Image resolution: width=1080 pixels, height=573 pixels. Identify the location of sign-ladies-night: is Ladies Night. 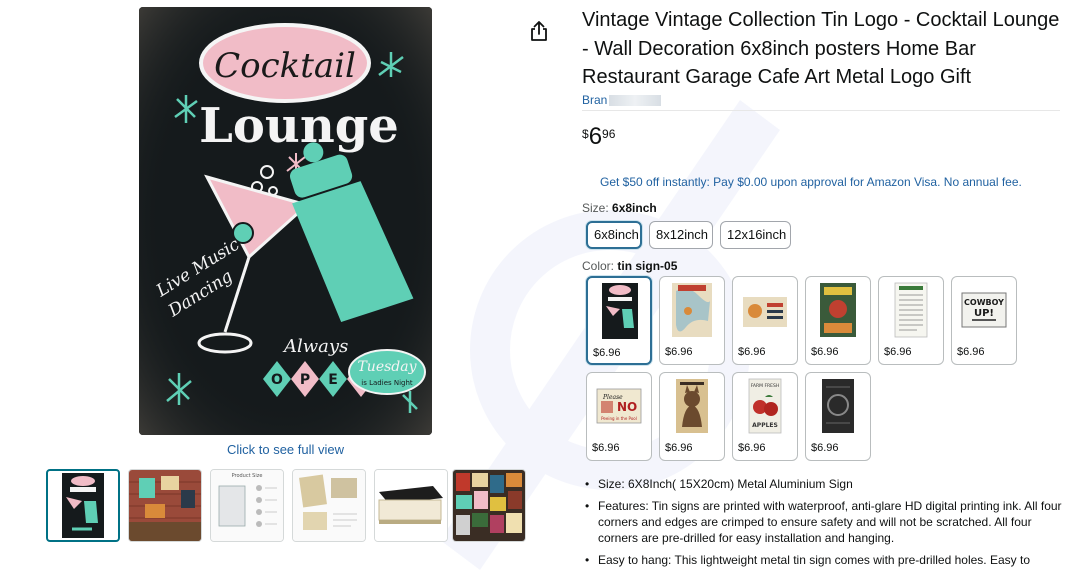
(387, 383).